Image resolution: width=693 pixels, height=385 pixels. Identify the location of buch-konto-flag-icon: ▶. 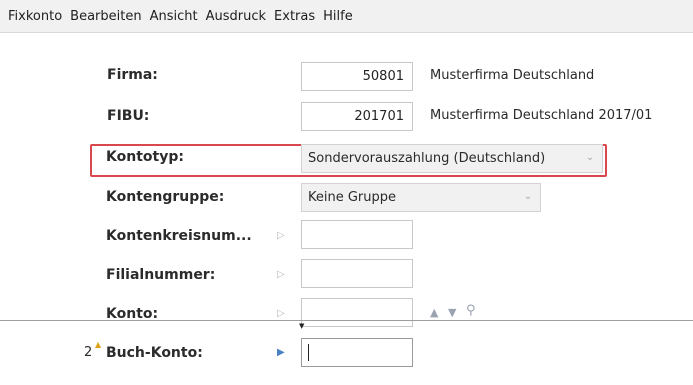
(281, 352).